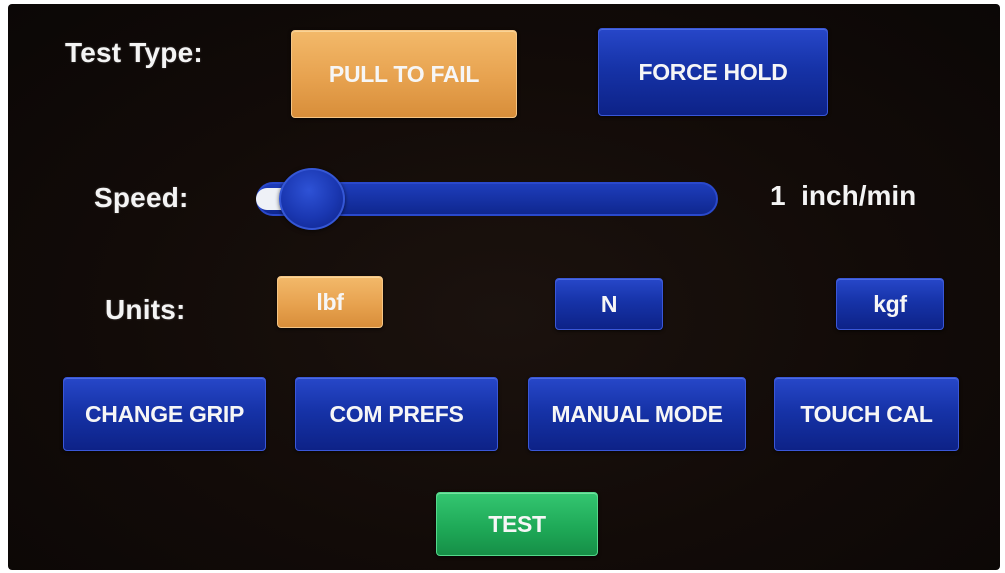 The height and width of the screenshot is (573, 1005). I want to click on speed-label: Speed:, so click(141, 197).